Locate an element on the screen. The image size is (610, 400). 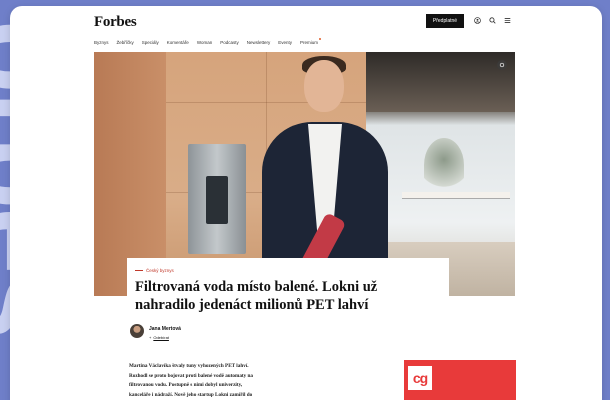
article-category: Český byznys is located at coordinates (154, 270).